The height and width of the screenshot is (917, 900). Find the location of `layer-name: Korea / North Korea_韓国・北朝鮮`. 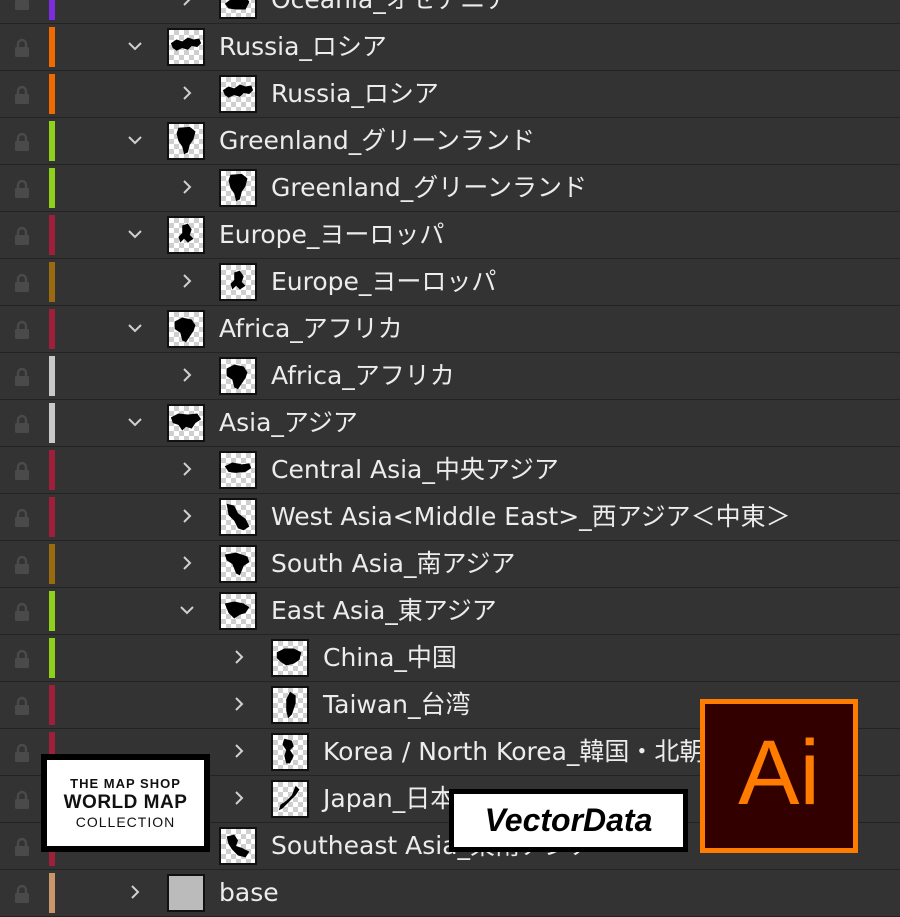

layer-name: Korea / North Korea_韓国・北朝鮮 is located at coordinates (526, 752).